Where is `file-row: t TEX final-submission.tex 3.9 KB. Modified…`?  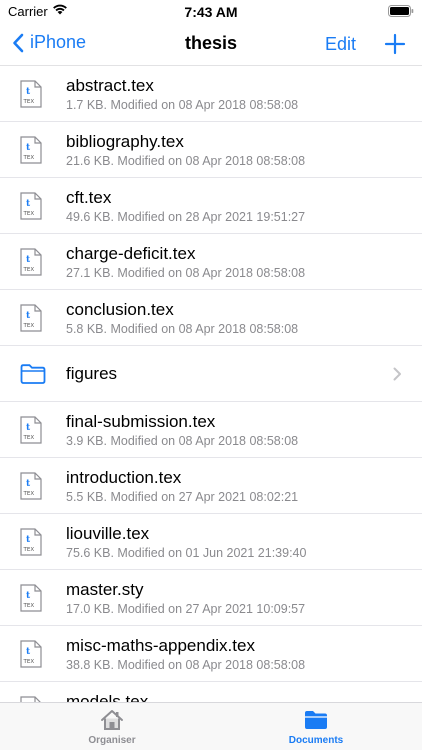
file-row: t TEX final-submission.tex 3.9 KB. Modified… is located at coordinates (211, 430).